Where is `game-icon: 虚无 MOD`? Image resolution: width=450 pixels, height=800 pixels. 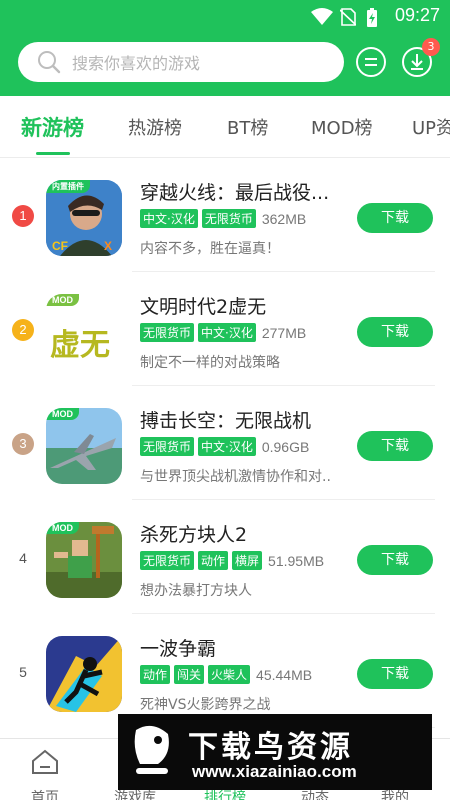
game-icon: 虚无 MOD is located at coordinates (84, 332).